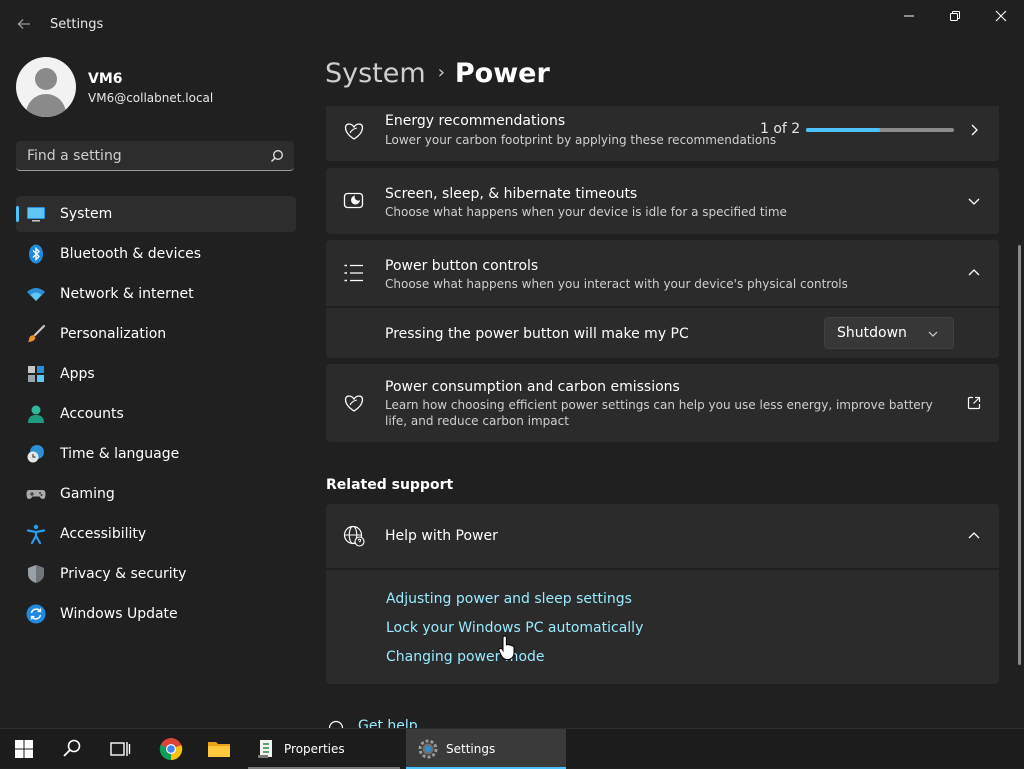  I want to click on sidebar-item-label: Accessibility, so click(103, 534).